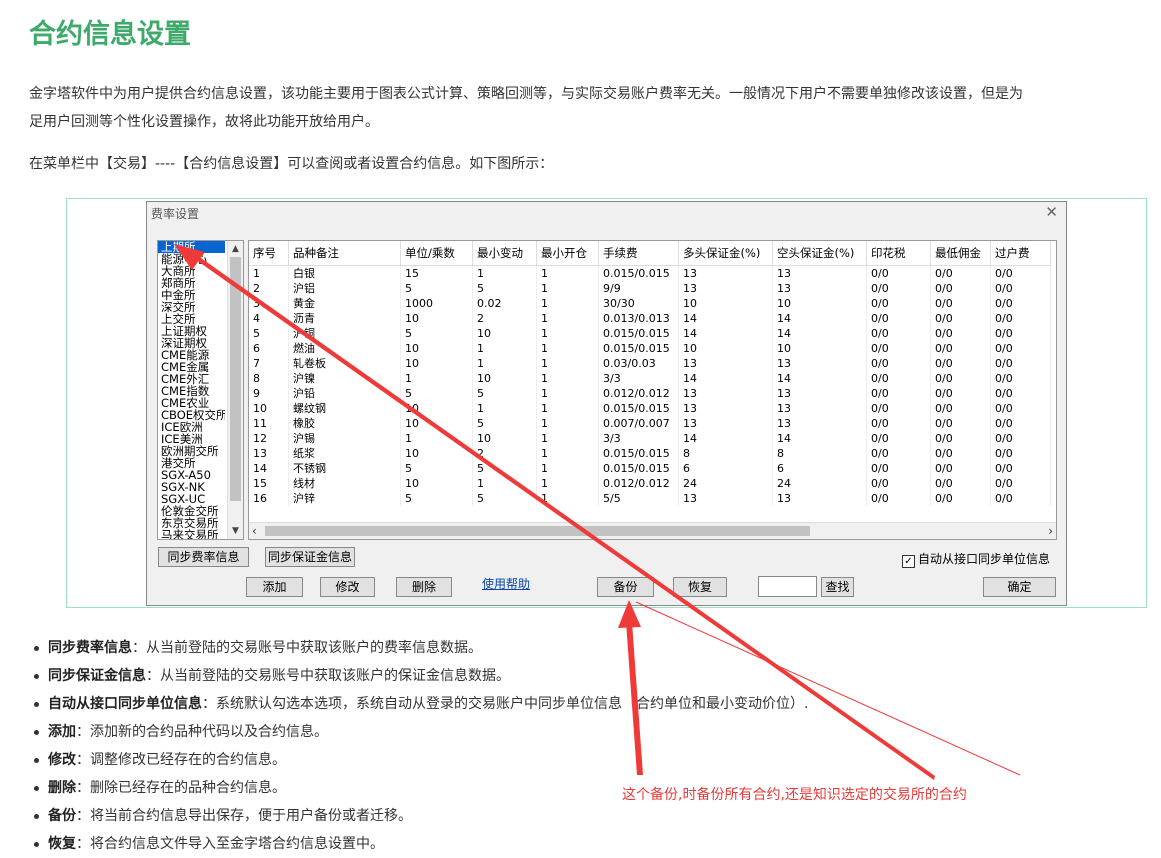  I want to click on exchange-list-scrollbar: ▲ ▼, so click(235, 390).